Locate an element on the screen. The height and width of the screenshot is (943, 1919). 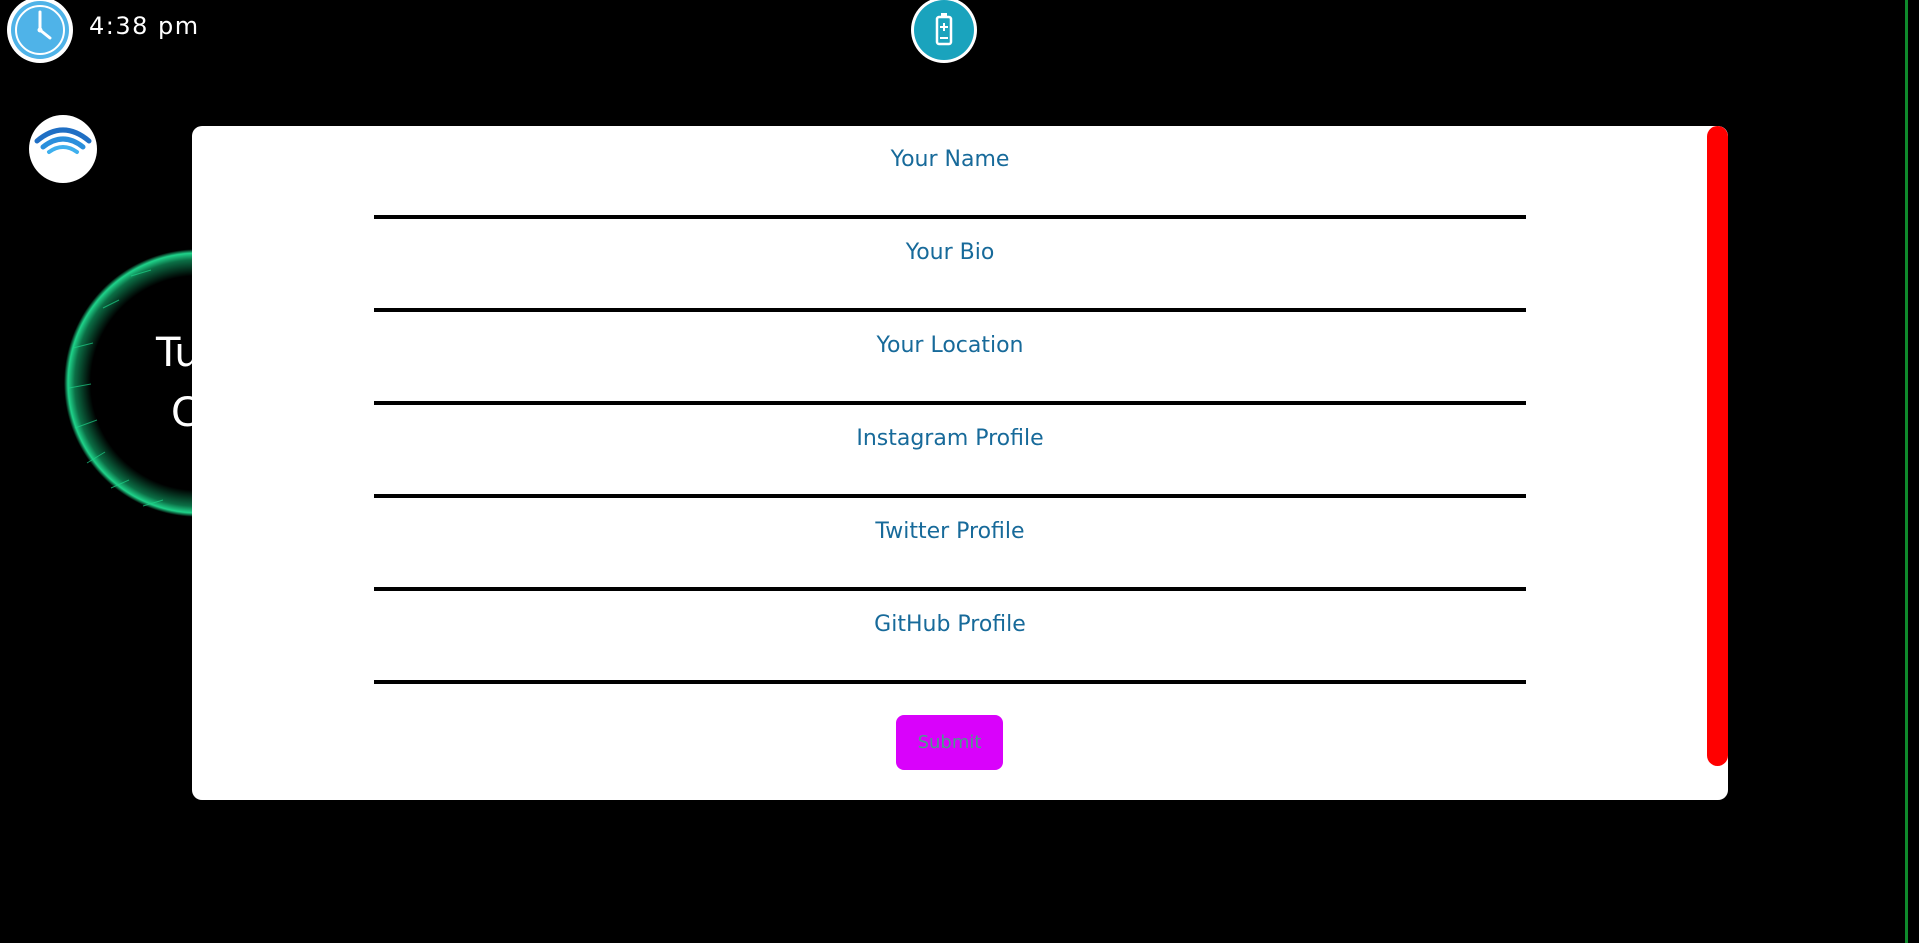
location-input is located at coordinates (950, 345).